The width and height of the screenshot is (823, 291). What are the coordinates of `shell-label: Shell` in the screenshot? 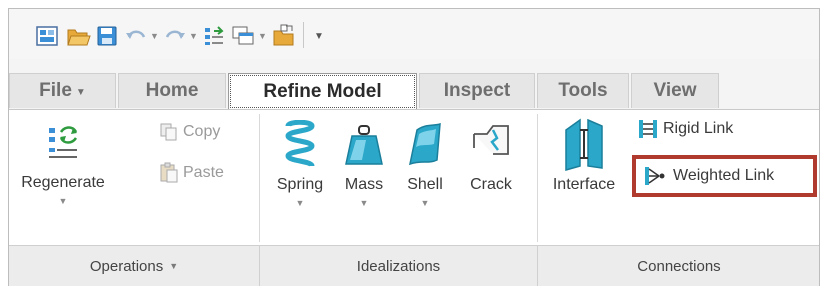 It's located at (425, 184).